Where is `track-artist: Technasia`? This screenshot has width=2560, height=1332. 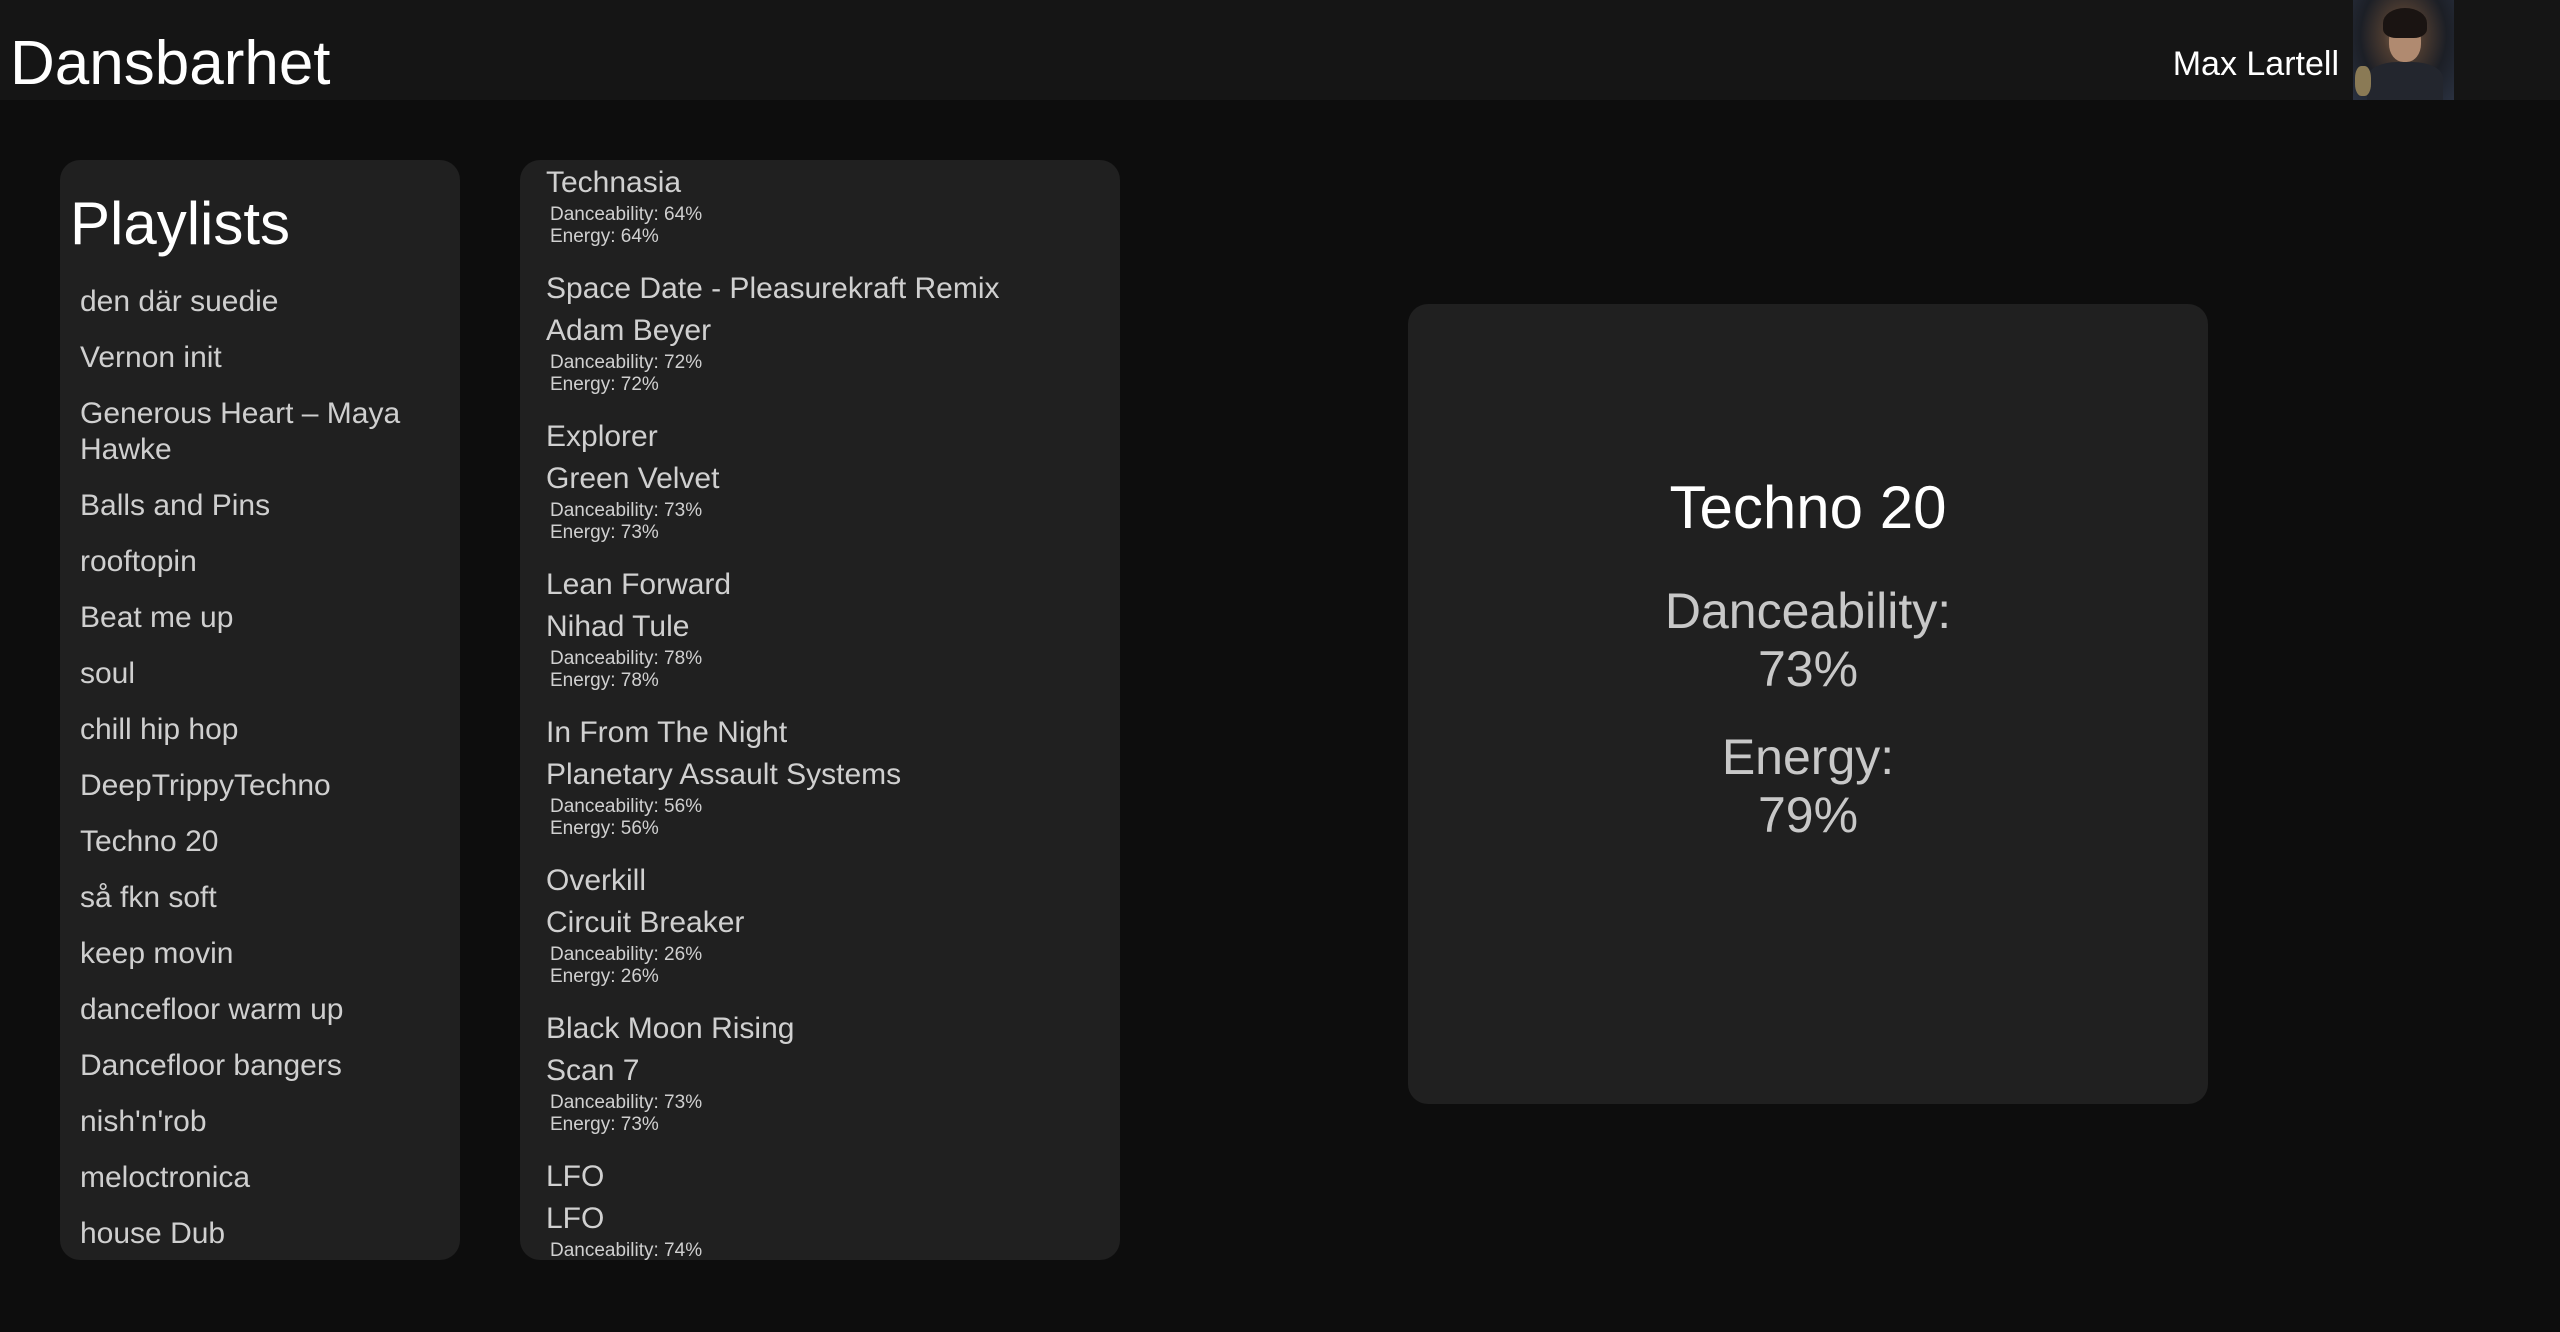 track-artist: Technasia is located at coordinates (614, 182).